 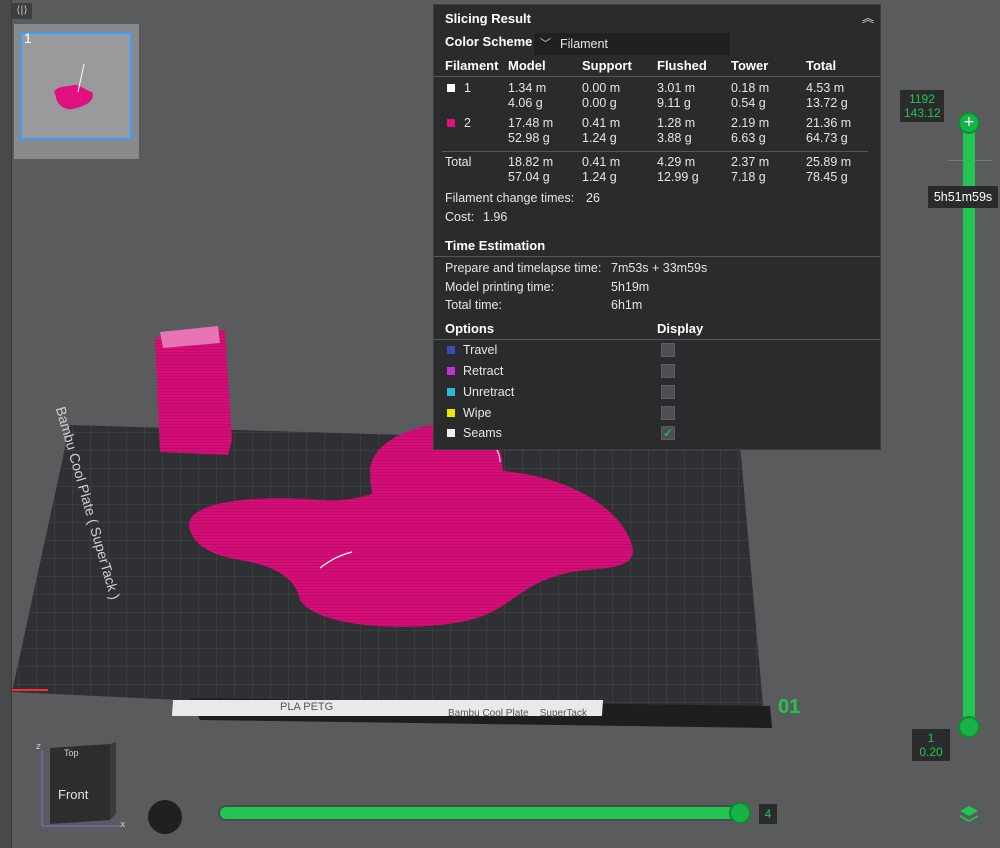 What do you see at coordinates (73, 794) in the screenshot?
I see `cube-front-label: Front` at bounding box center [73, 794].